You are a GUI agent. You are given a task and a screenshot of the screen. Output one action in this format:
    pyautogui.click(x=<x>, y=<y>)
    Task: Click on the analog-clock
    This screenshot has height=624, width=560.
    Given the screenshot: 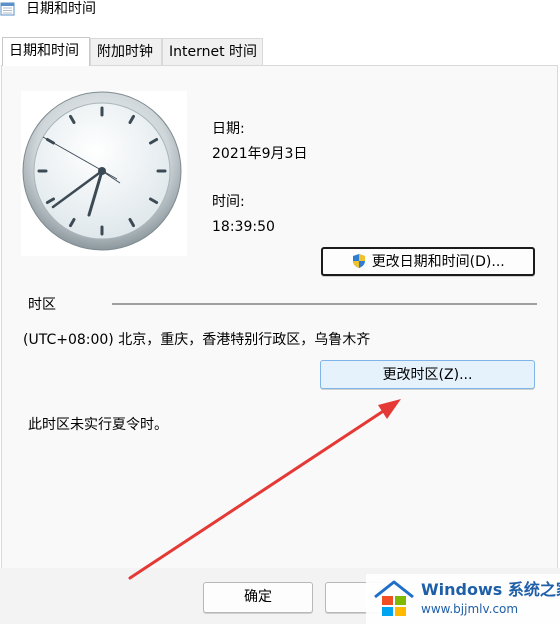 What is the action you would take?
    pyautogui.click(x=104, y=173)
    